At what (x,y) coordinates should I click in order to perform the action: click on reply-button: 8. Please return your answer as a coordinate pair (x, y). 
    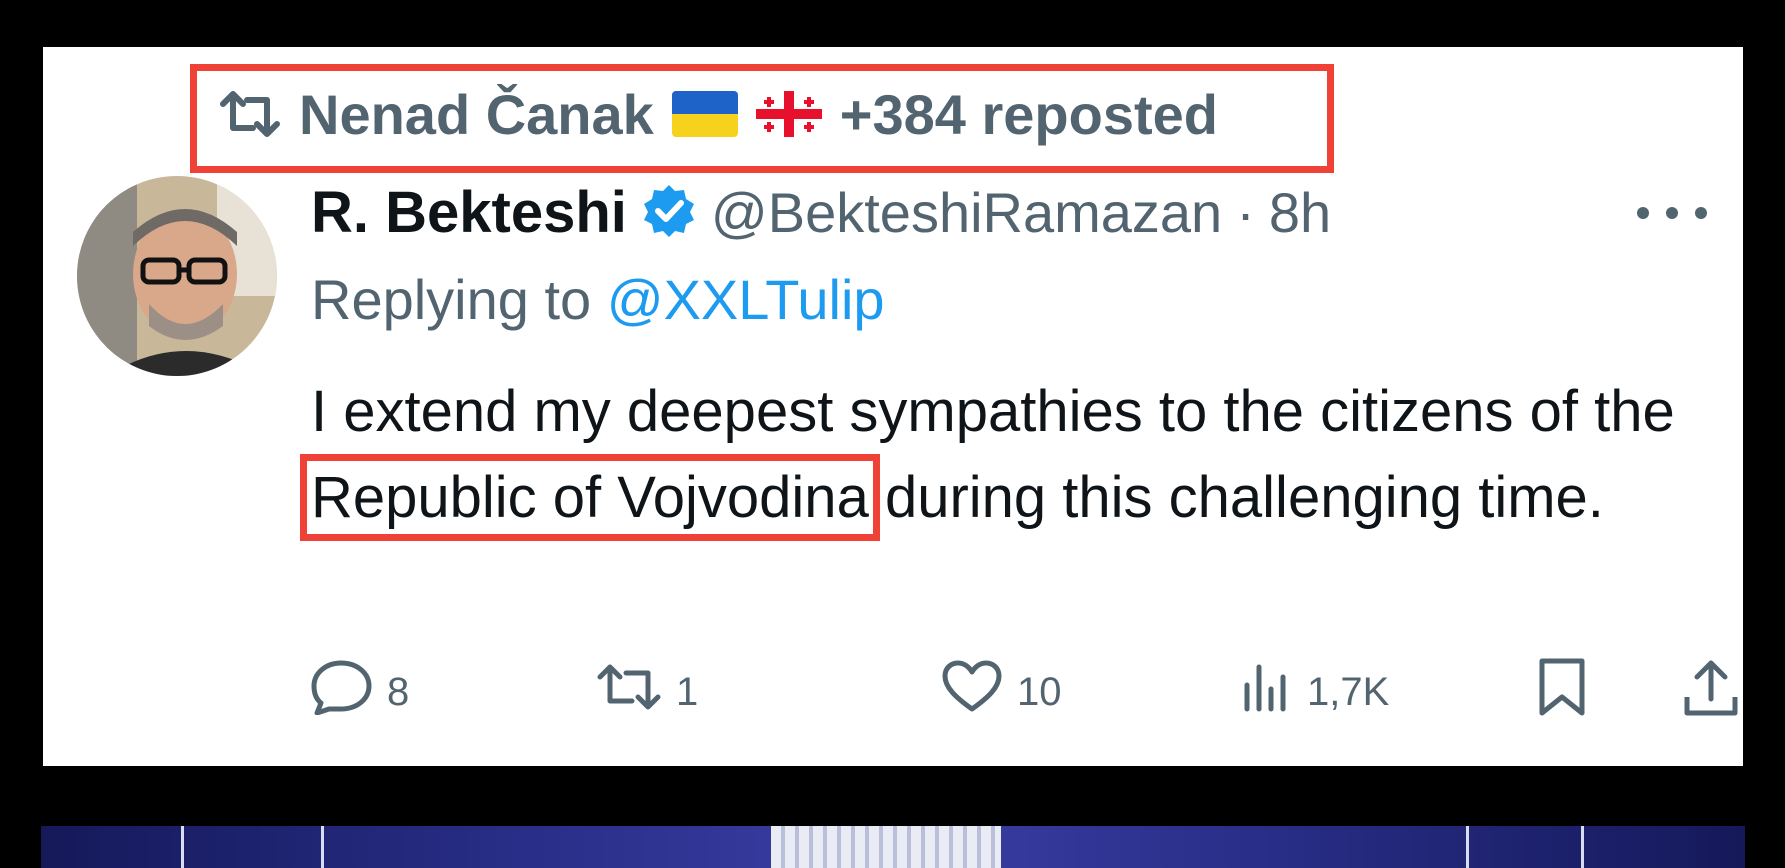
    Looking at the image, I should click on (360, 692).